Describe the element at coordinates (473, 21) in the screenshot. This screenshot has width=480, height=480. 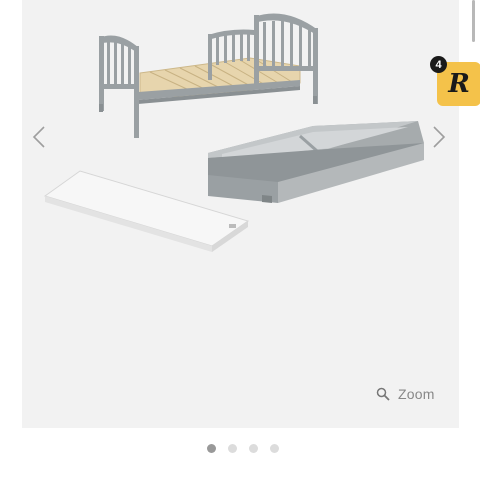
I see `scrollbar` at that location.